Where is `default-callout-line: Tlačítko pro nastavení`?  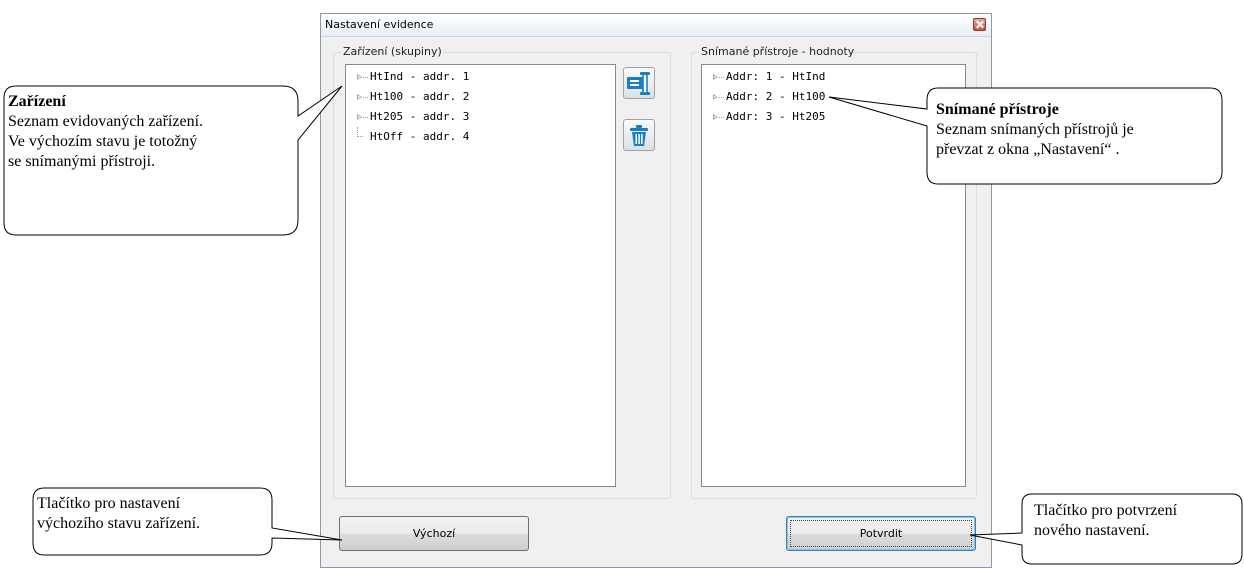
default-callout-line: Tlačítko pro nastavení is located at coordinates (109, 503).